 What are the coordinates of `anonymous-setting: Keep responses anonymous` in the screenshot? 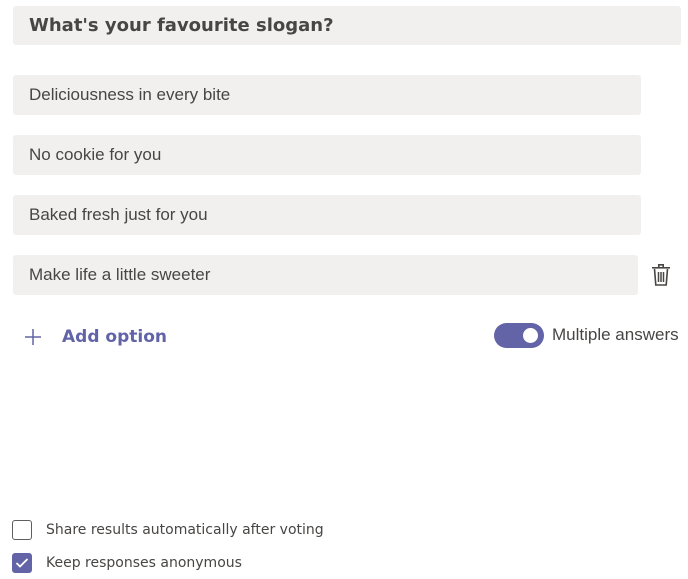 It's located at (127, 563).